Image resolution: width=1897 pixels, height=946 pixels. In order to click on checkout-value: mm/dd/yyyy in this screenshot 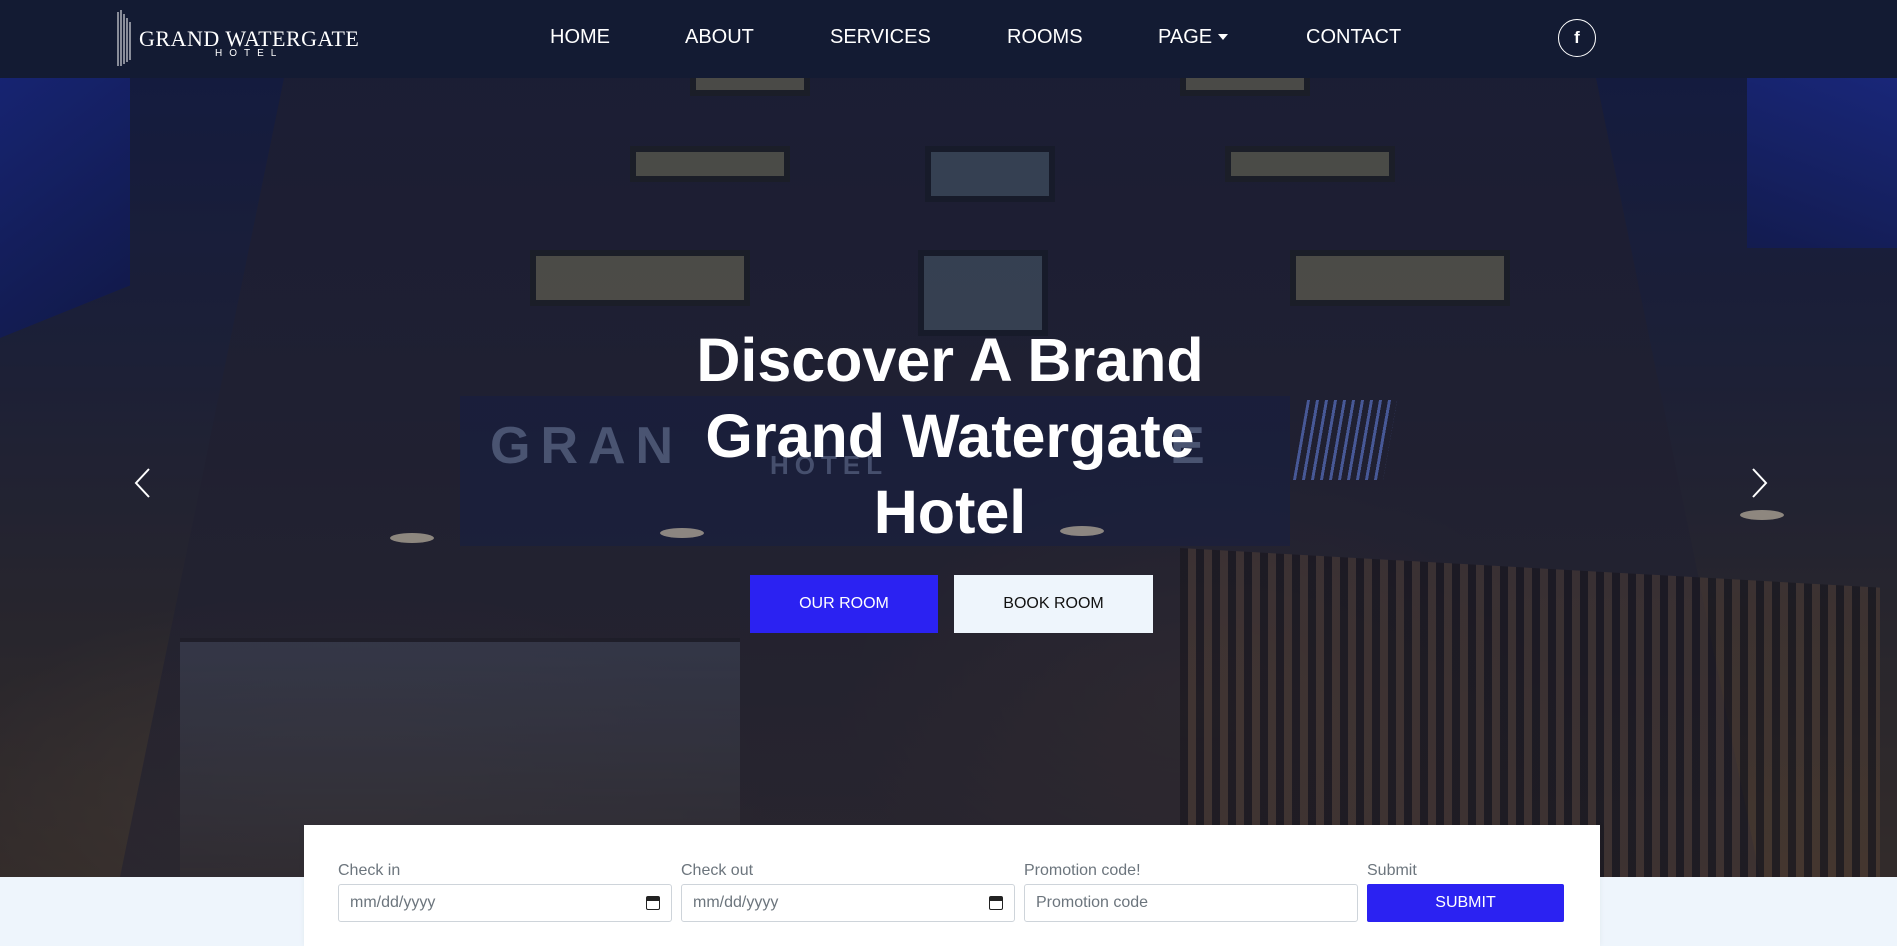, I will do `click(736, 902)`.